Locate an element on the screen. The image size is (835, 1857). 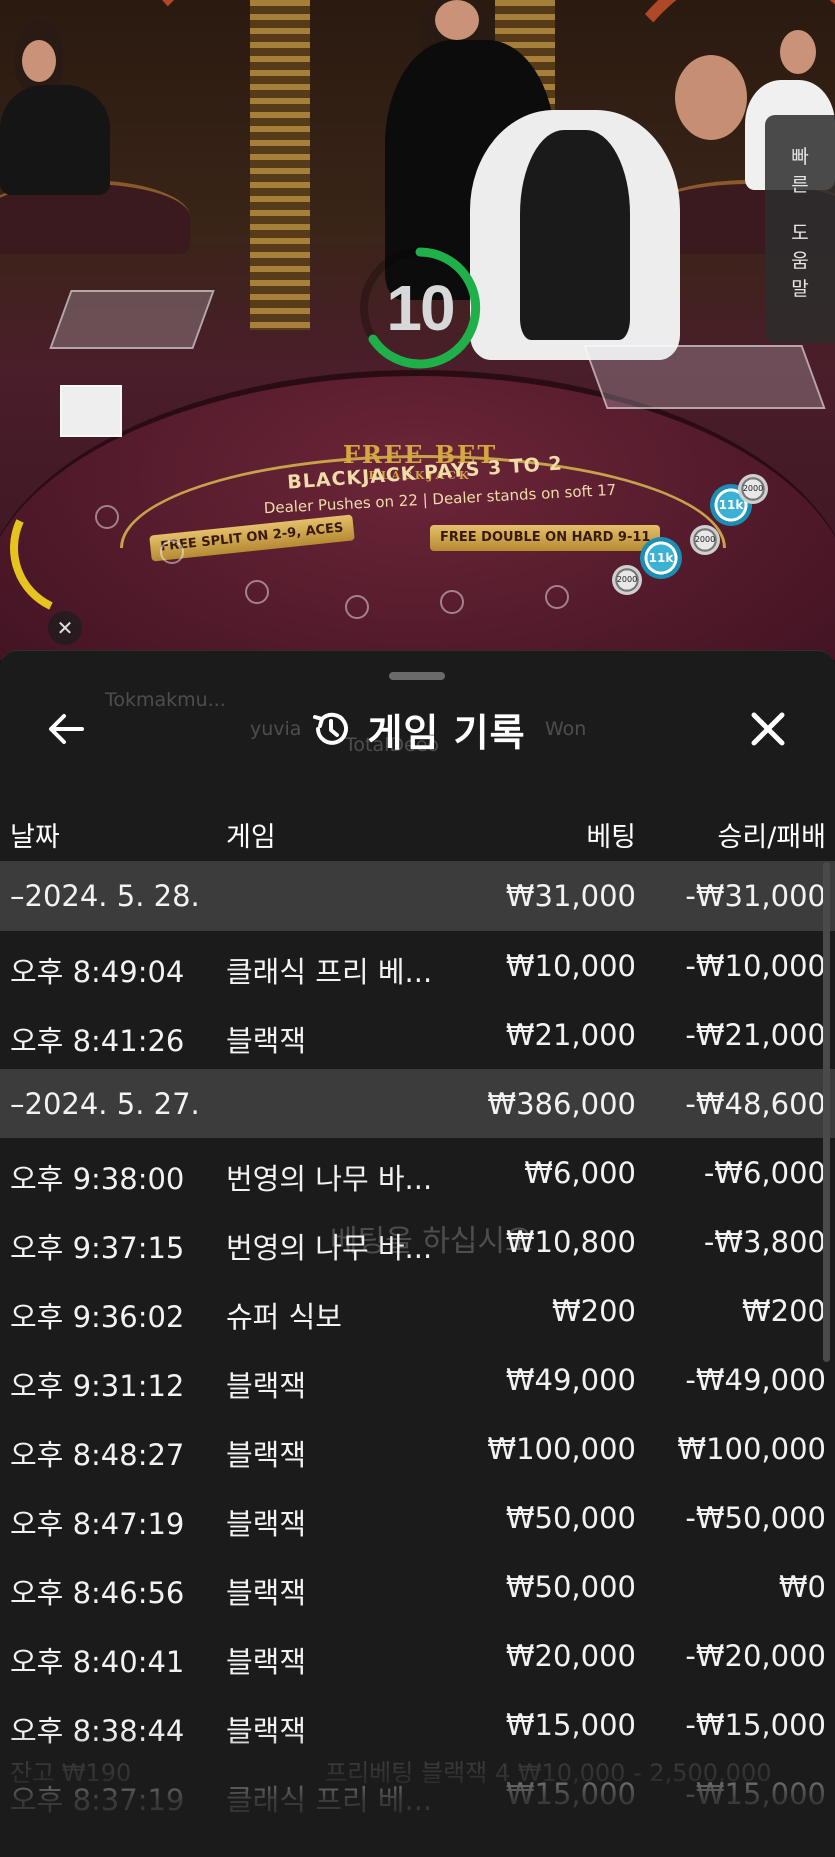
quick-help-char: 도 is located at coordinates (800, 233).